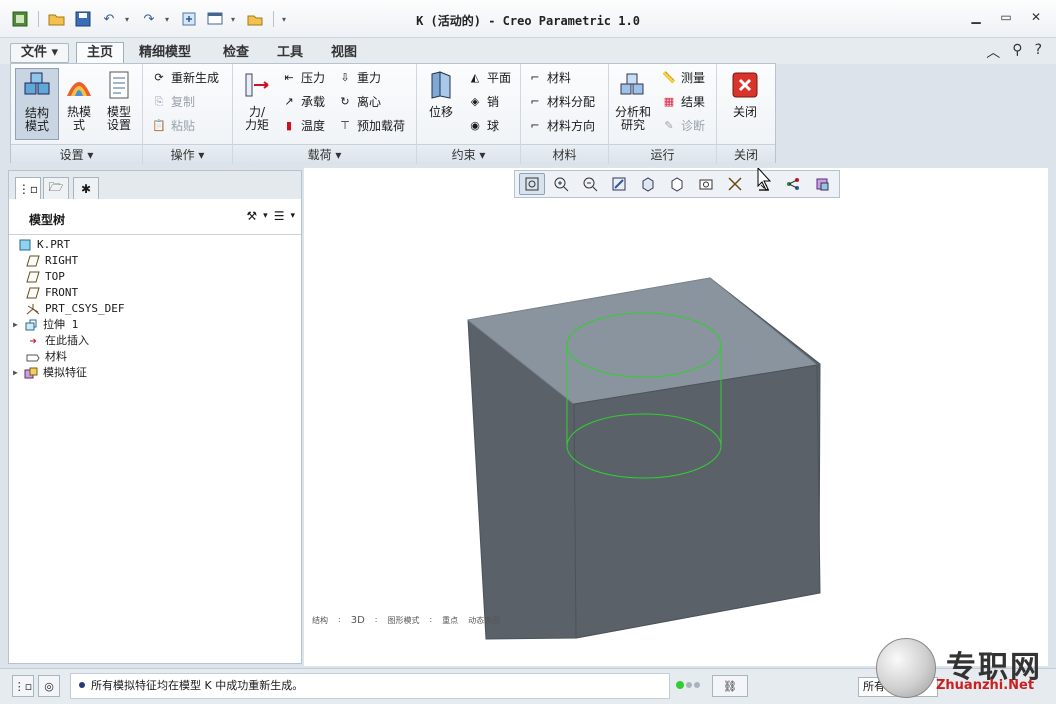 This screenshot has width=1056, height=704. What do you see at coordinates (76, 154) in the screenshot?
I see `group-setup-label: 设置 ▾` at bounding box center [76, 154].